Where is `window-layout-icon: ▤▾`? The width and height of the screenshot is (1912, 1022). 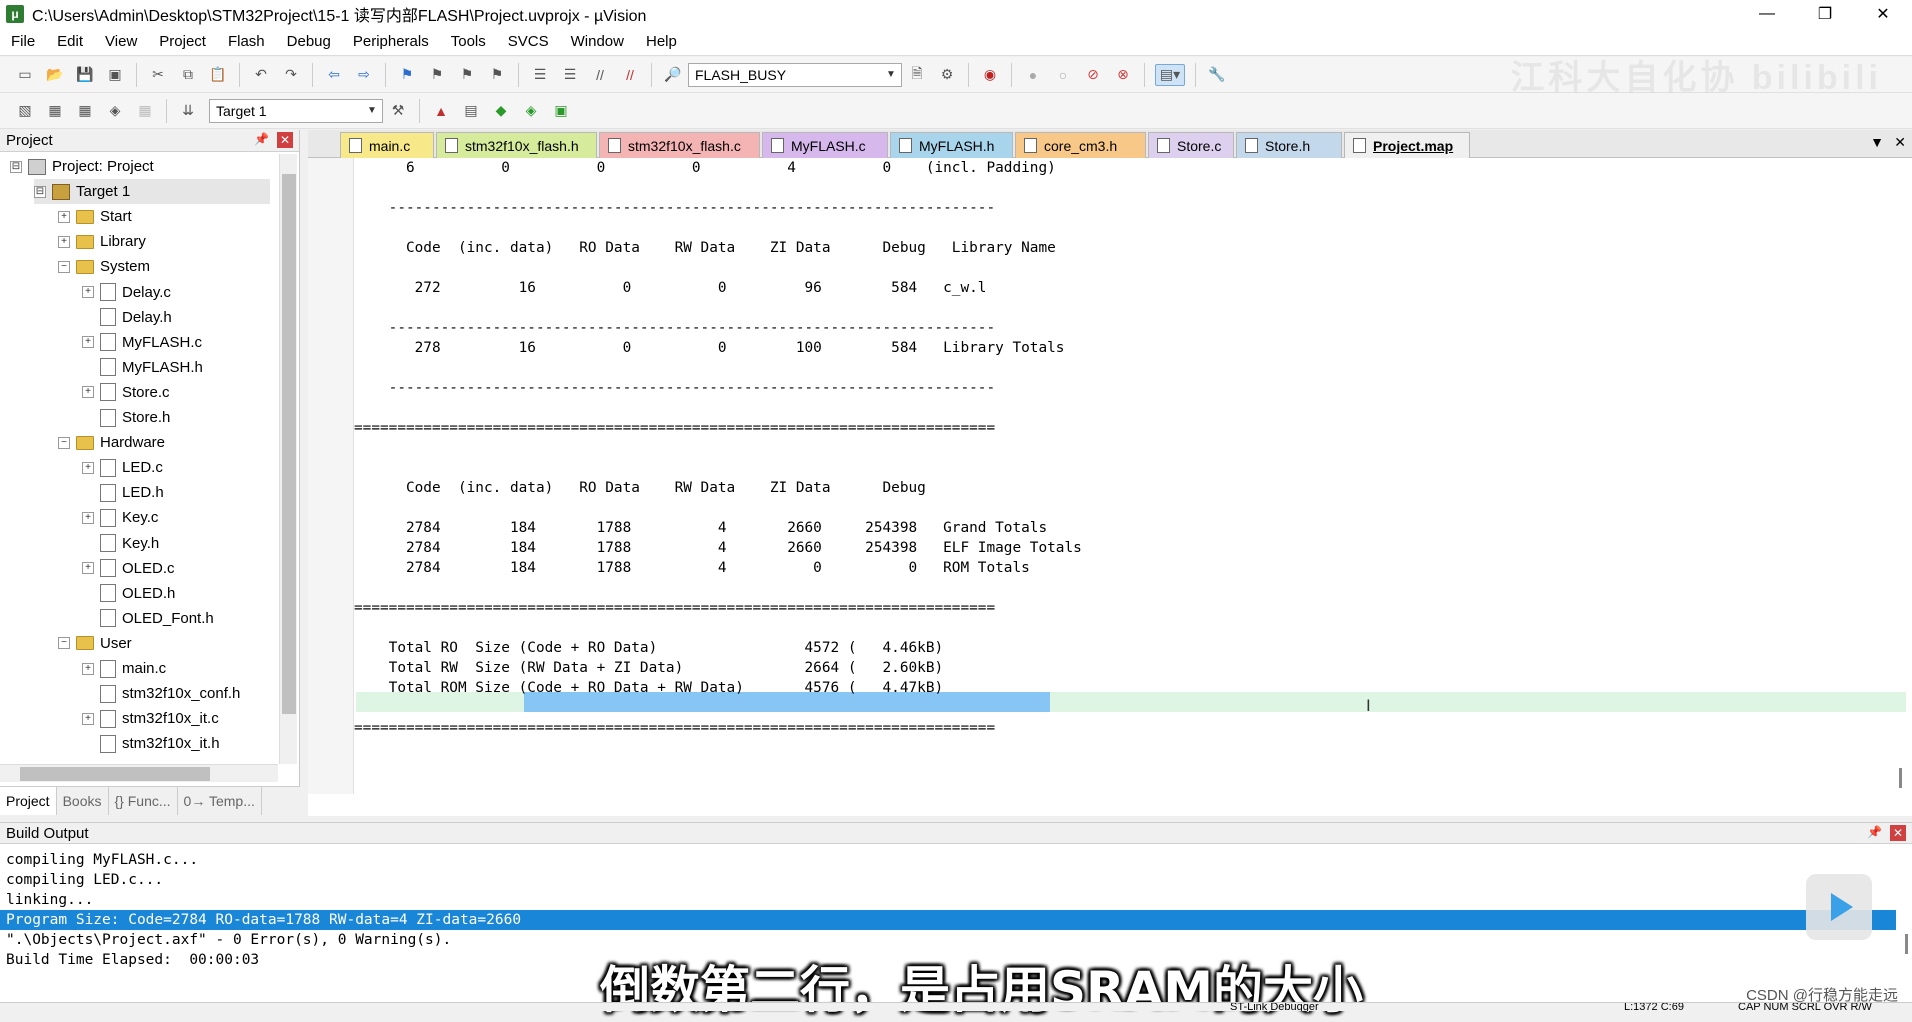
window-layout-icon: ▤▾ is located at coordinates (1170, 74).